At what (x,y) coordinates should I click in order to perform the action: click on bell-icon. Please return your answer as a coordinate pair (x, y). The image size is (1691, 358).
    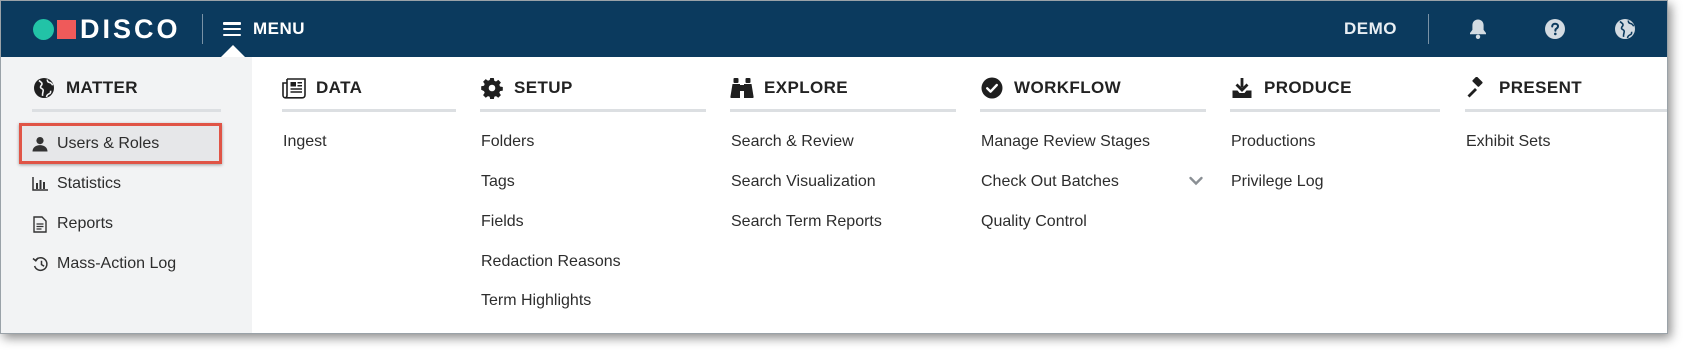
    Looking at the image, I should click on (1478, 29).